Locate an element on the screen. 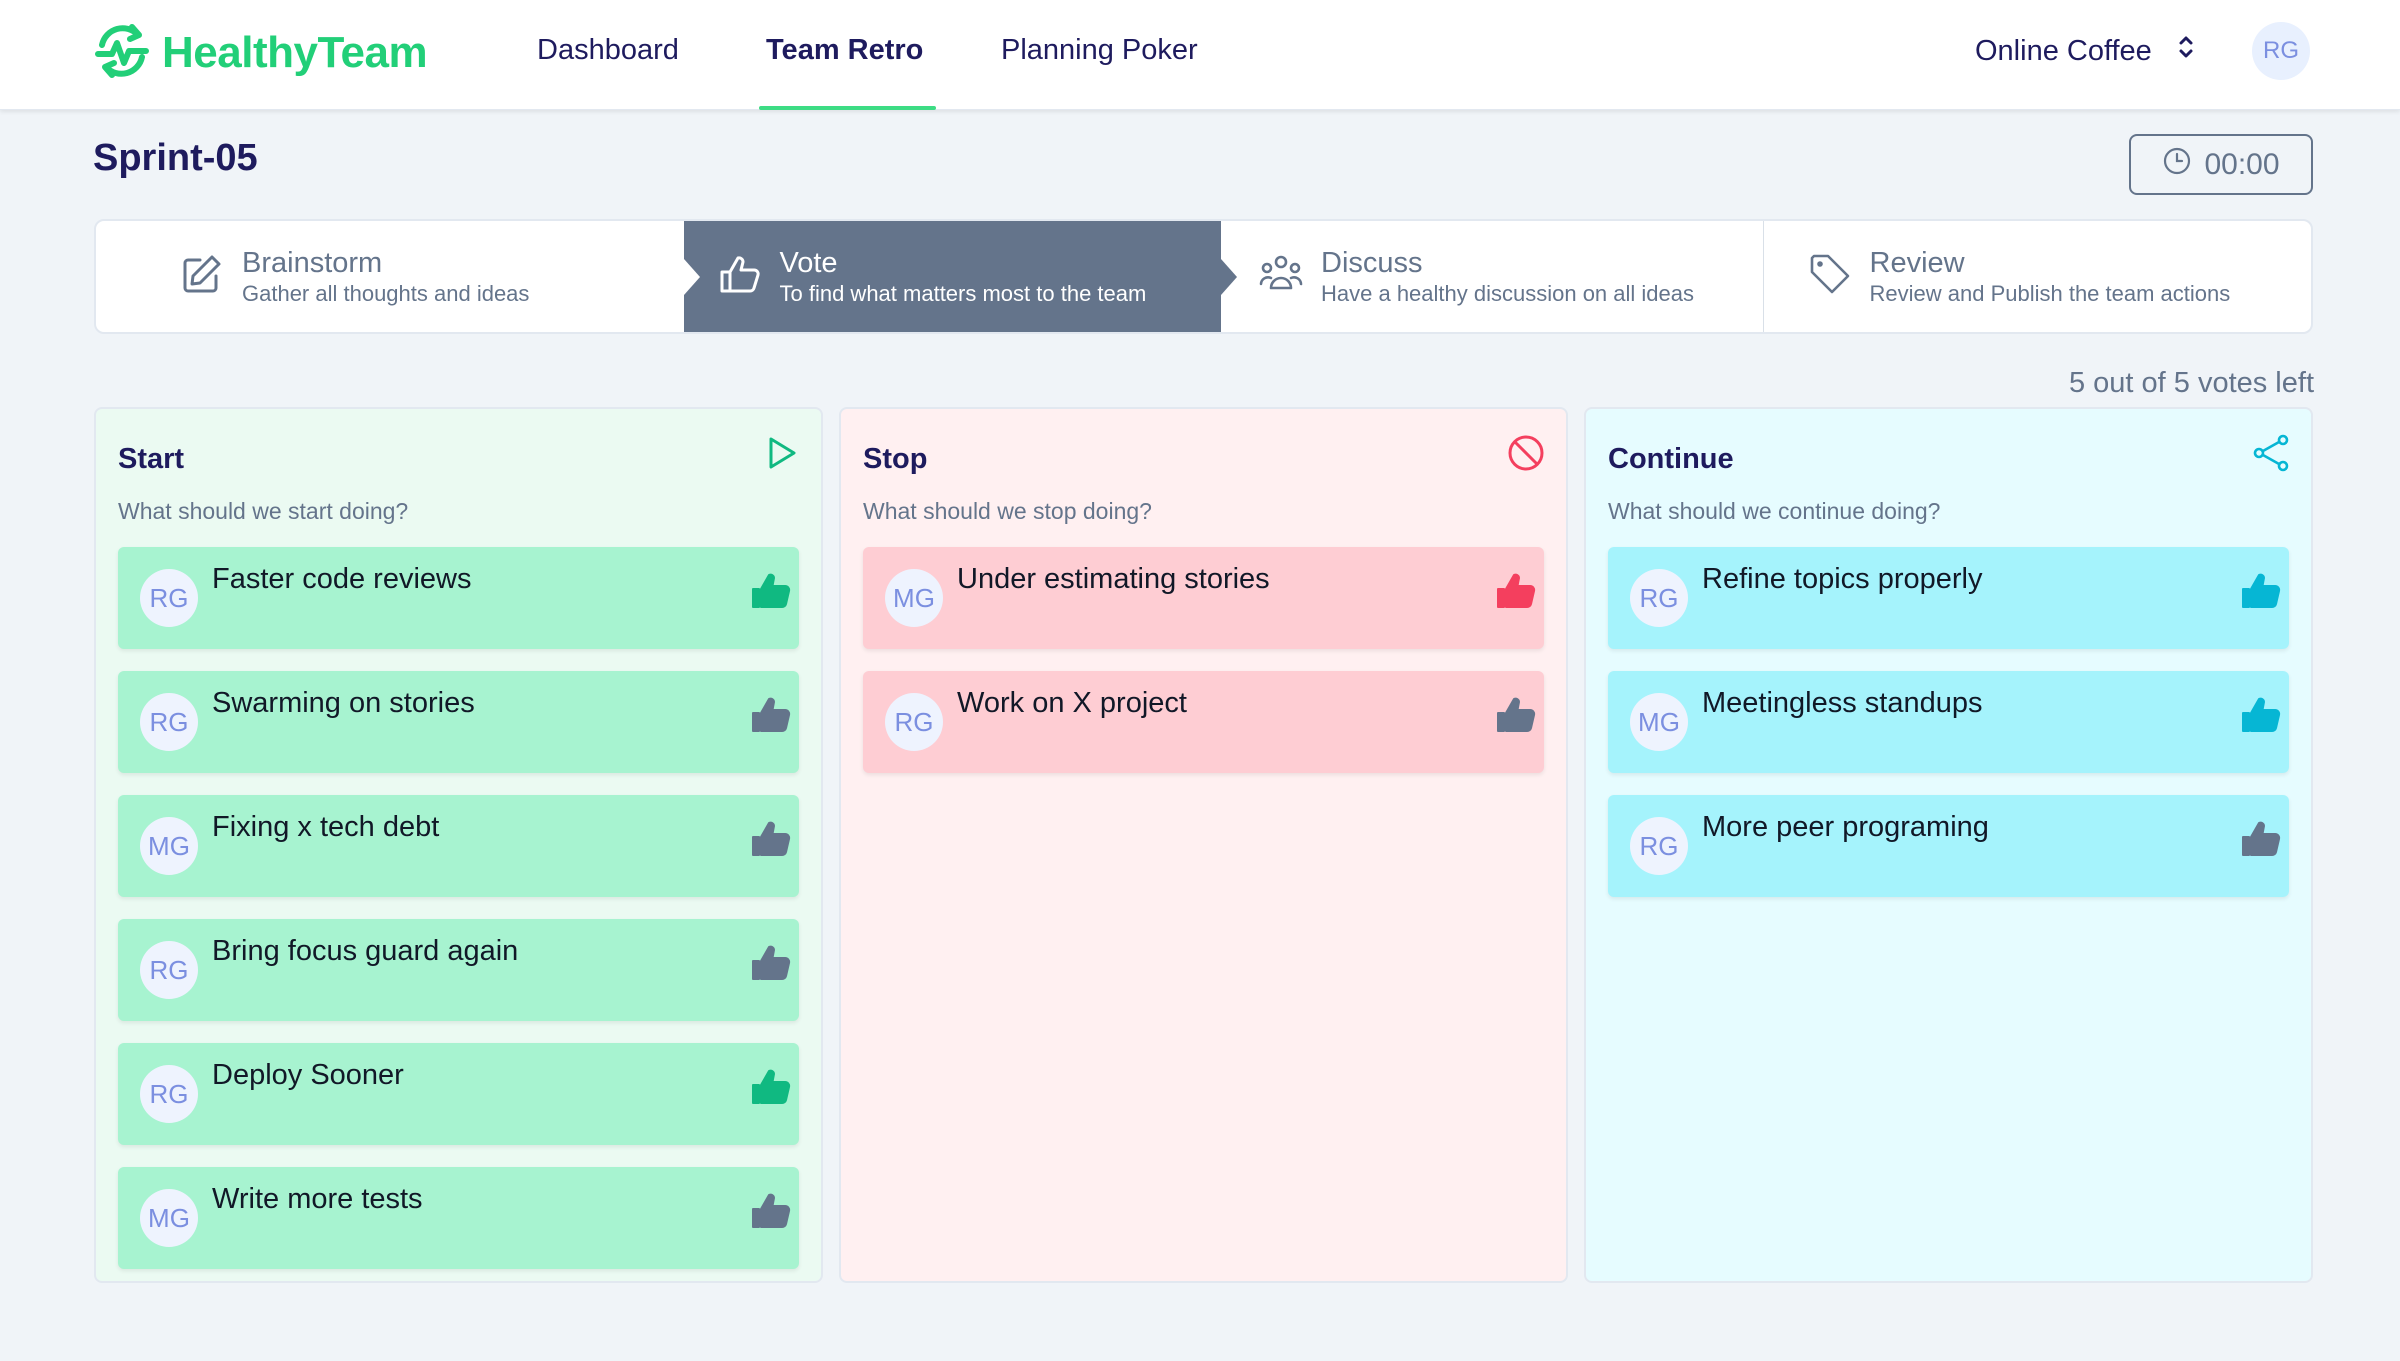 The width and height of the screenshot is (2400, 1361). nav-dashboard: Dashboard is located at coordinates (608, 50).